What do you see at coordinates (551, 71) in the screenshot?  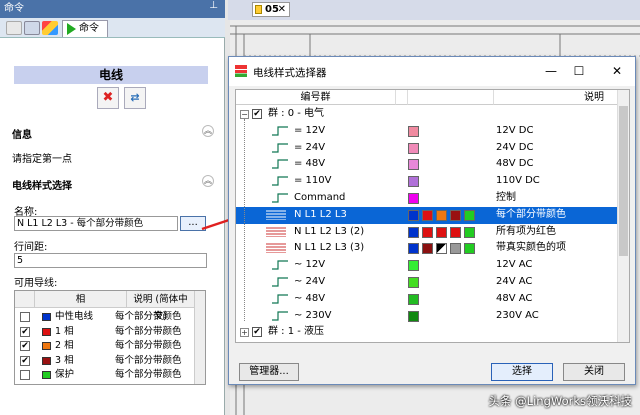 I see `minimize-icon: —` at bounding box center [551, 71].